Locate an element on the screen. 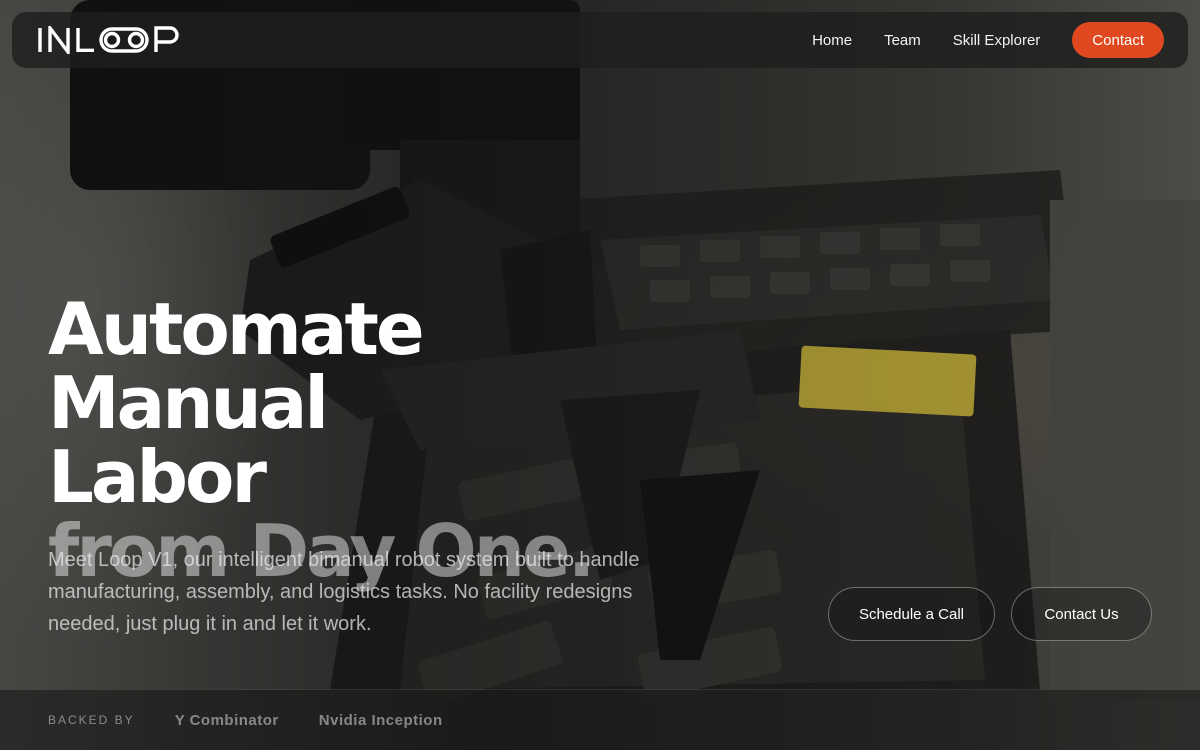  headline-line-1: Automate Manual is located at coordinates (236, 366).